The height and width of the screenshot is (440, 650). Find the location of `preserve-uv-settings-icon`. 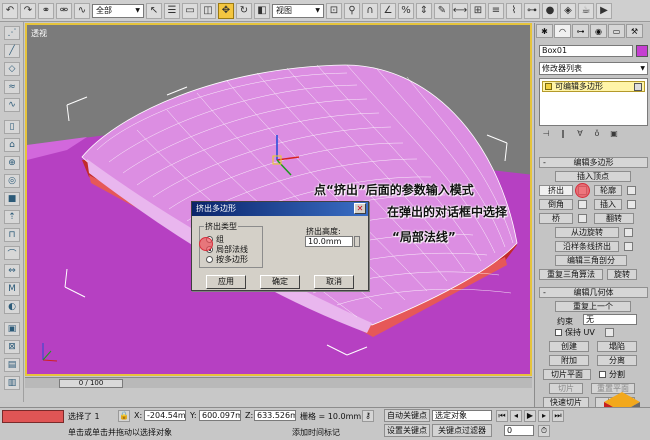

preserve-uv-settings-icon is located at coordinates (609, 332).